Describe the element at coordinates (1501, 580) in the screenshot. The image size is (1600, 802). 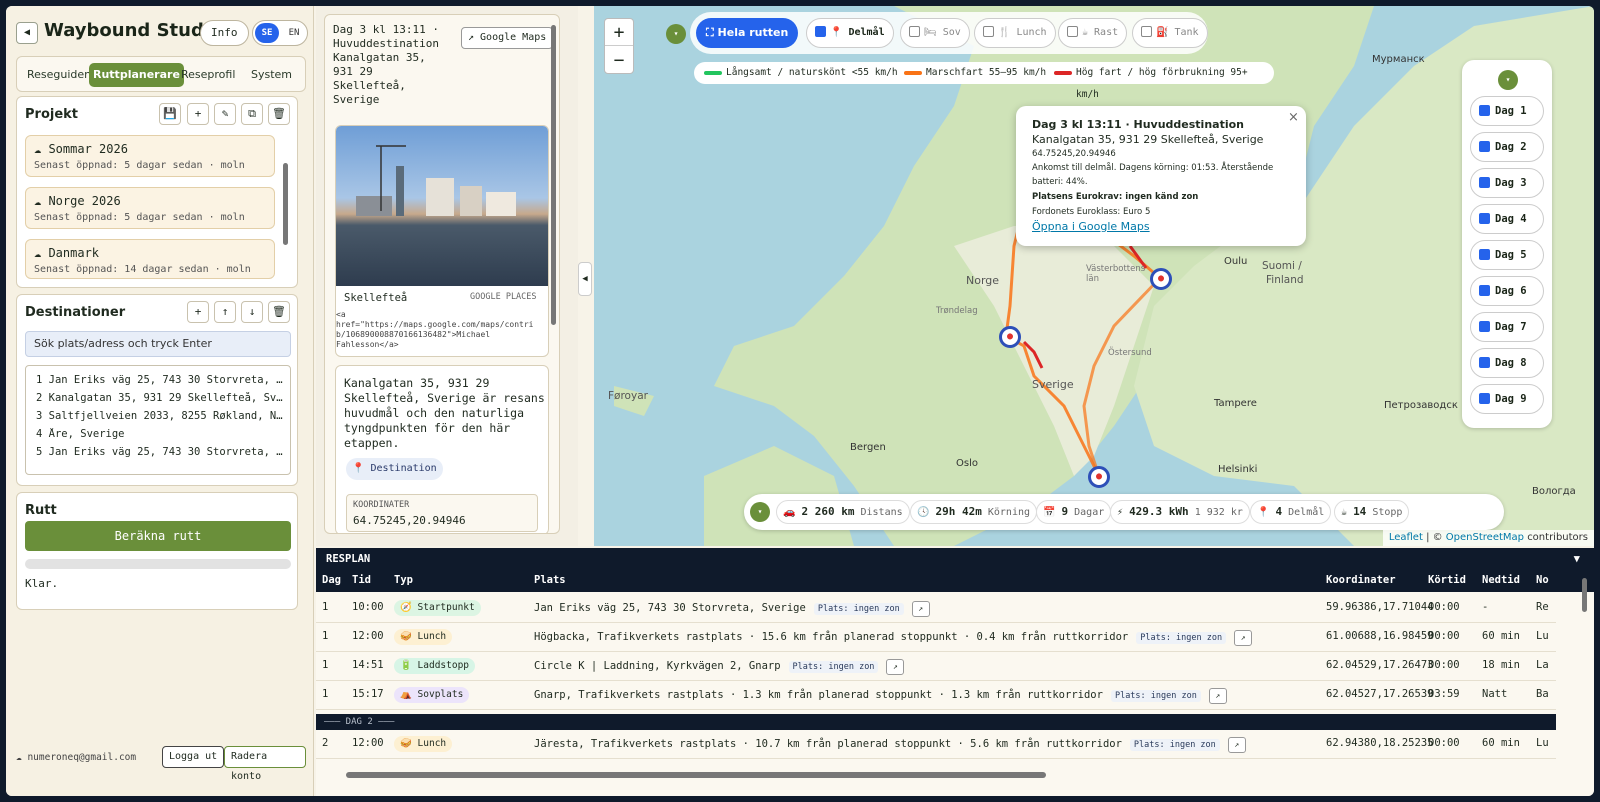
I see `column-header: Nedtid` at that location.